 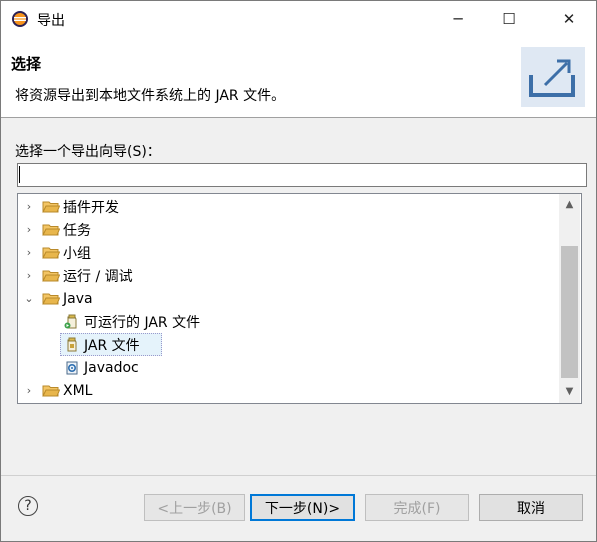 What do you see at coordinates (78, 298) in the screenshot?
I see `tree-item-label: Java` at bounding box center [78, 298].